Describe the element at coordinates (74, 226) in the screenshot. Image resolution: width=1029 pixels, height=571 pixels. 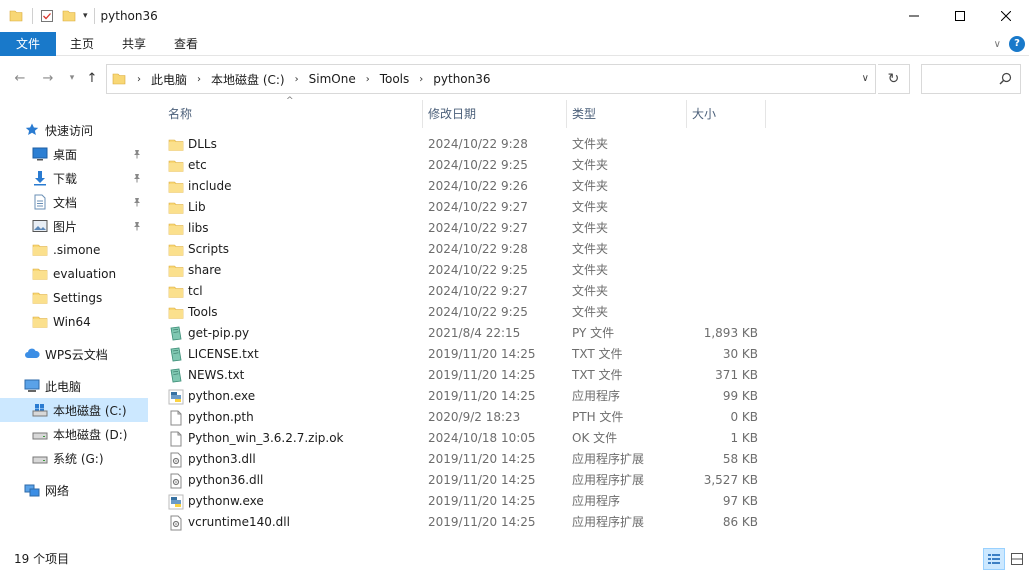
I see `sidebar-item: 图片` at that location.